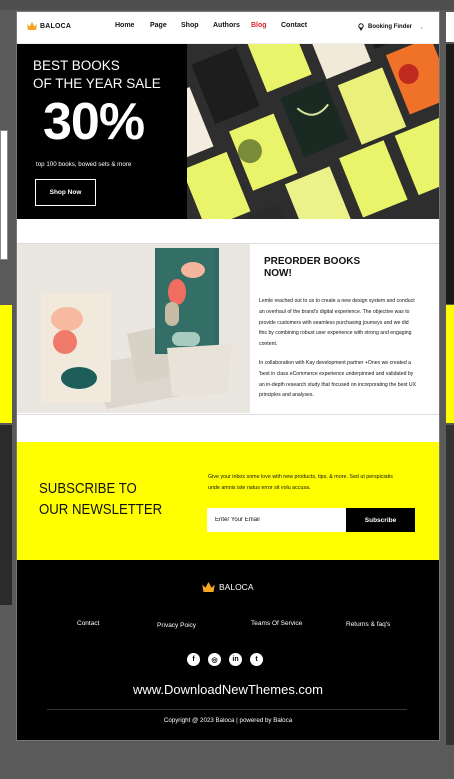  I want to click on nav-authors: Authors, so click(232, 25).